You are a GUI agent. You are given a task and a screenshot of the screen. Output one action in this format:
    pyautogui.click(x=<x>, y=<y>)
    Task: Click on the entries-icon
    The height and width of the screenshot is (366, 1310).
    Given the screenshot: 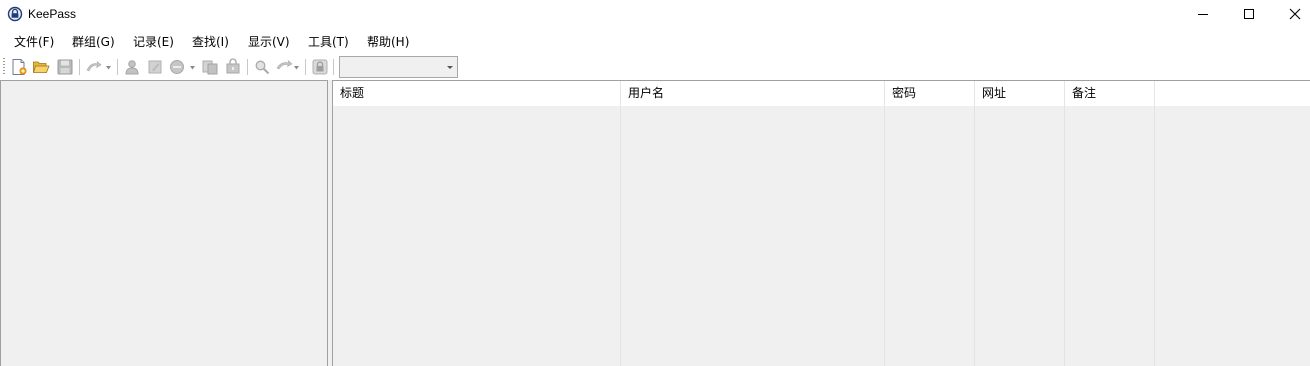 What is the action you would take?
    pyautogui.click(x=284, y=67)
    